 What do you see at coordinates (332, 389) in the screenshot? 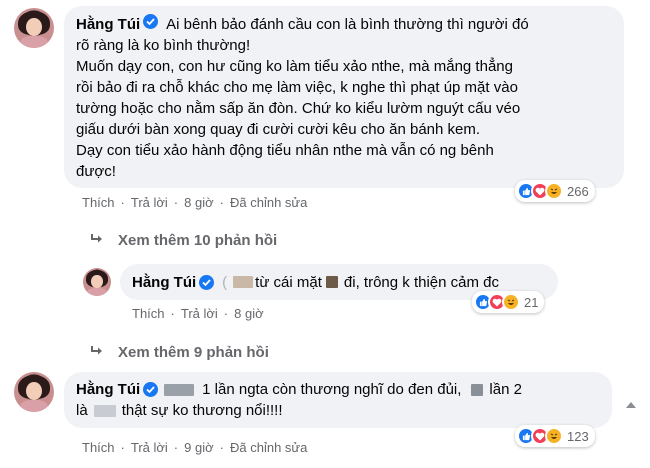
I see `comment-text: 1 lần ngta còn thương nghĩ do đen đủi,` at bounding box center [332, 389].